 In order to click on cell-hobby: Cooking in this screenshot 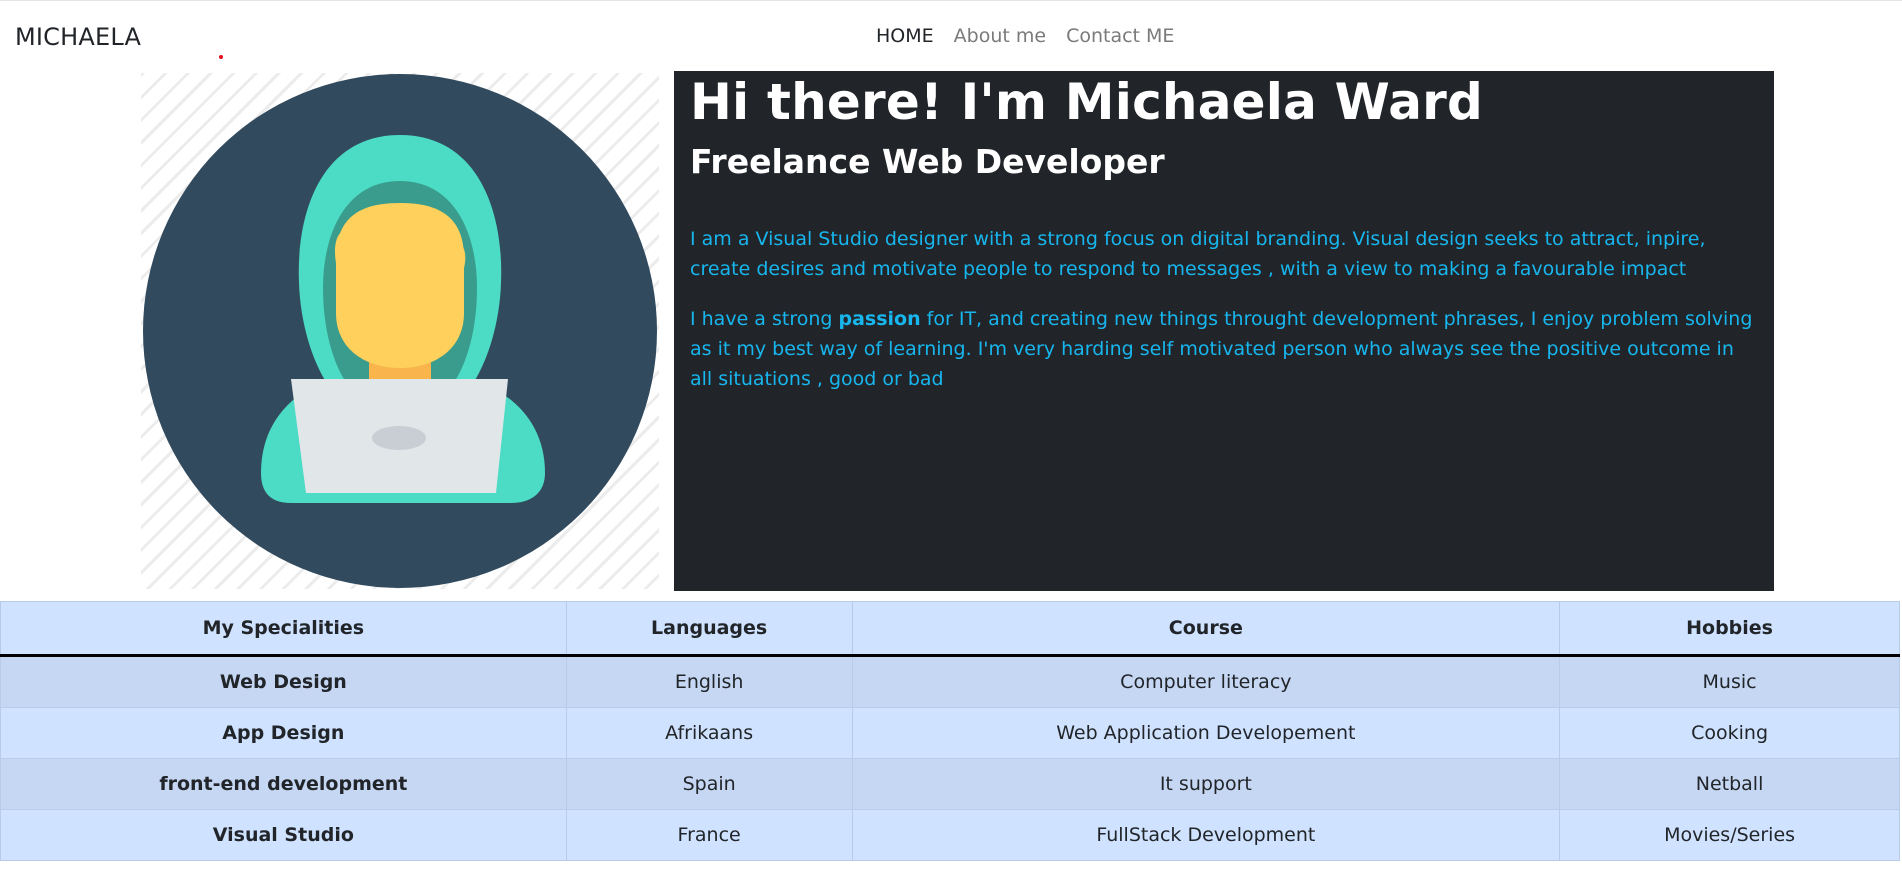, I will do `click(1729, 733)`.